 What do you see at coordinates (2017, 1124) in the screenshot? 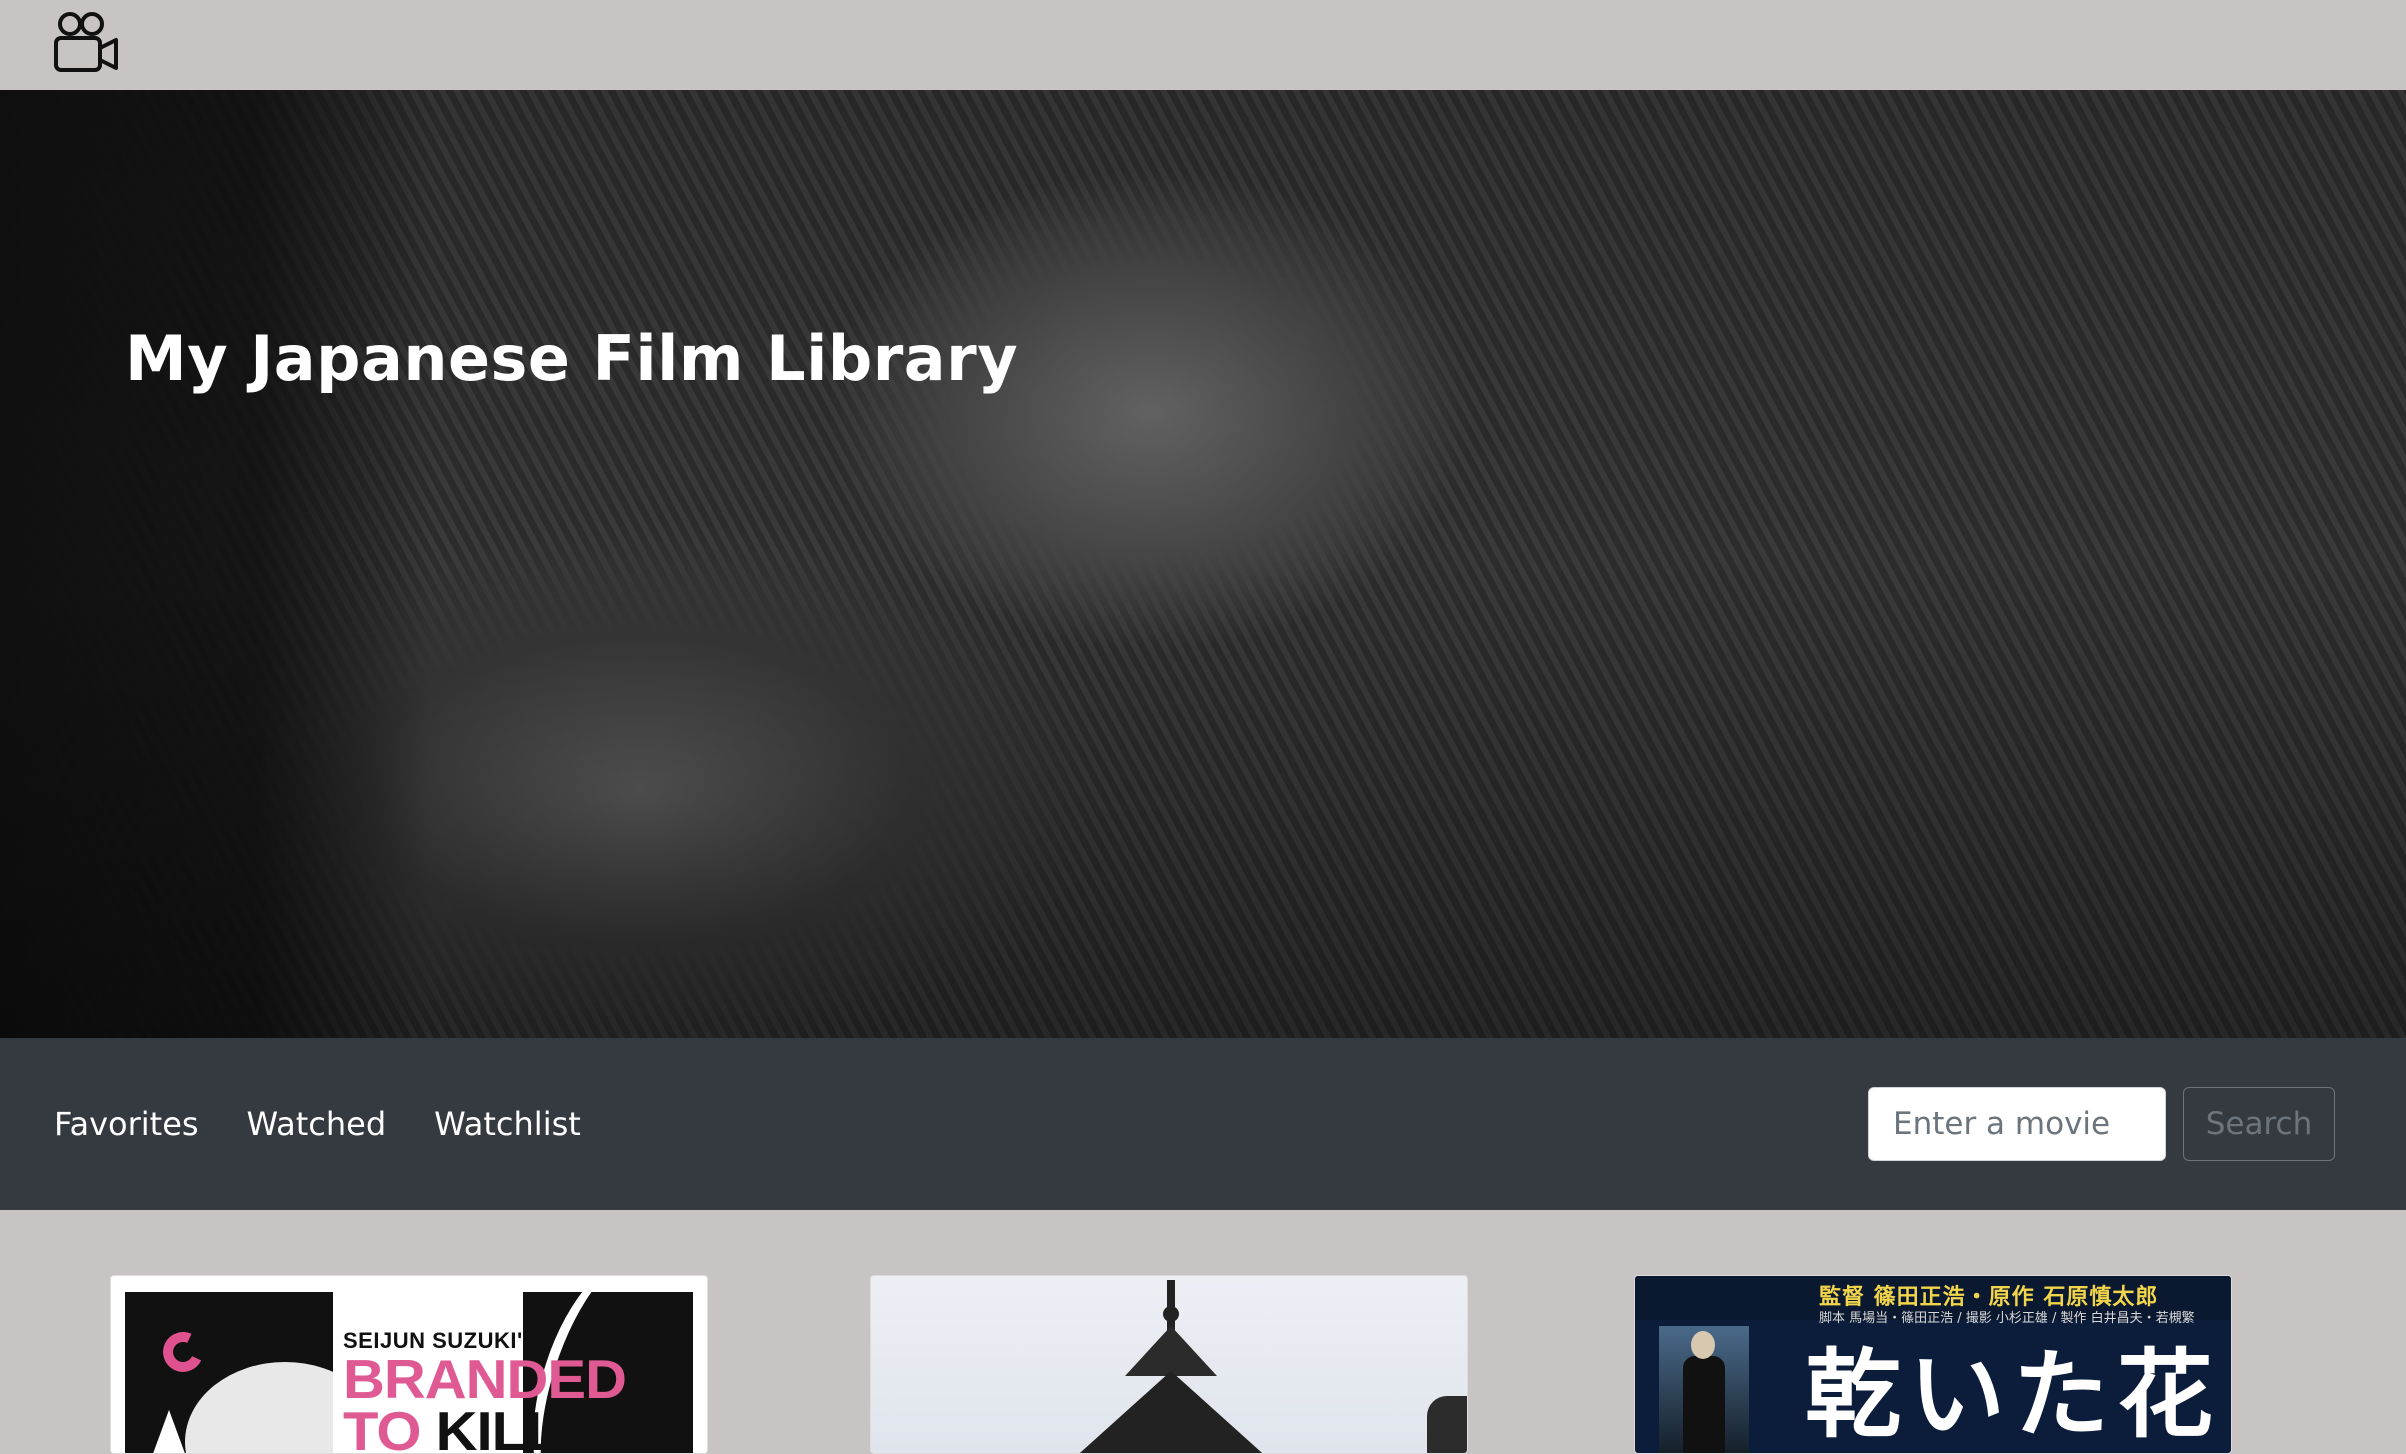
I see `search-input` at bounding box center [2017, 1124].